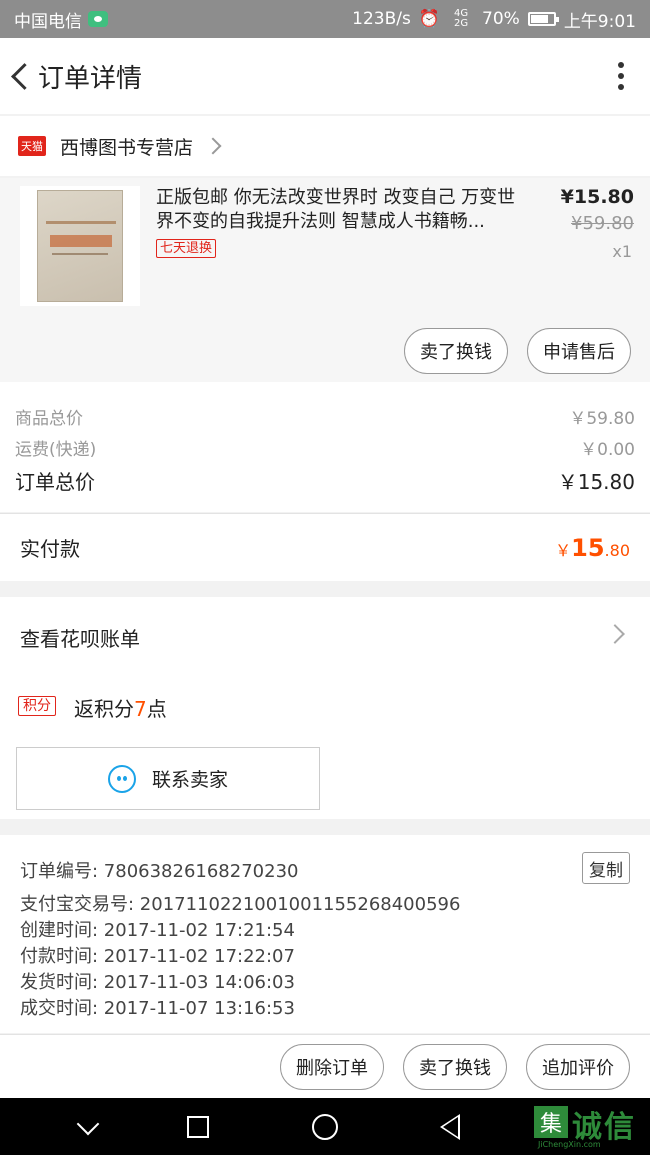 The height and width of the screenshot is (1155, 650). I want to click on nav-home-icon, so click(325, 1127).